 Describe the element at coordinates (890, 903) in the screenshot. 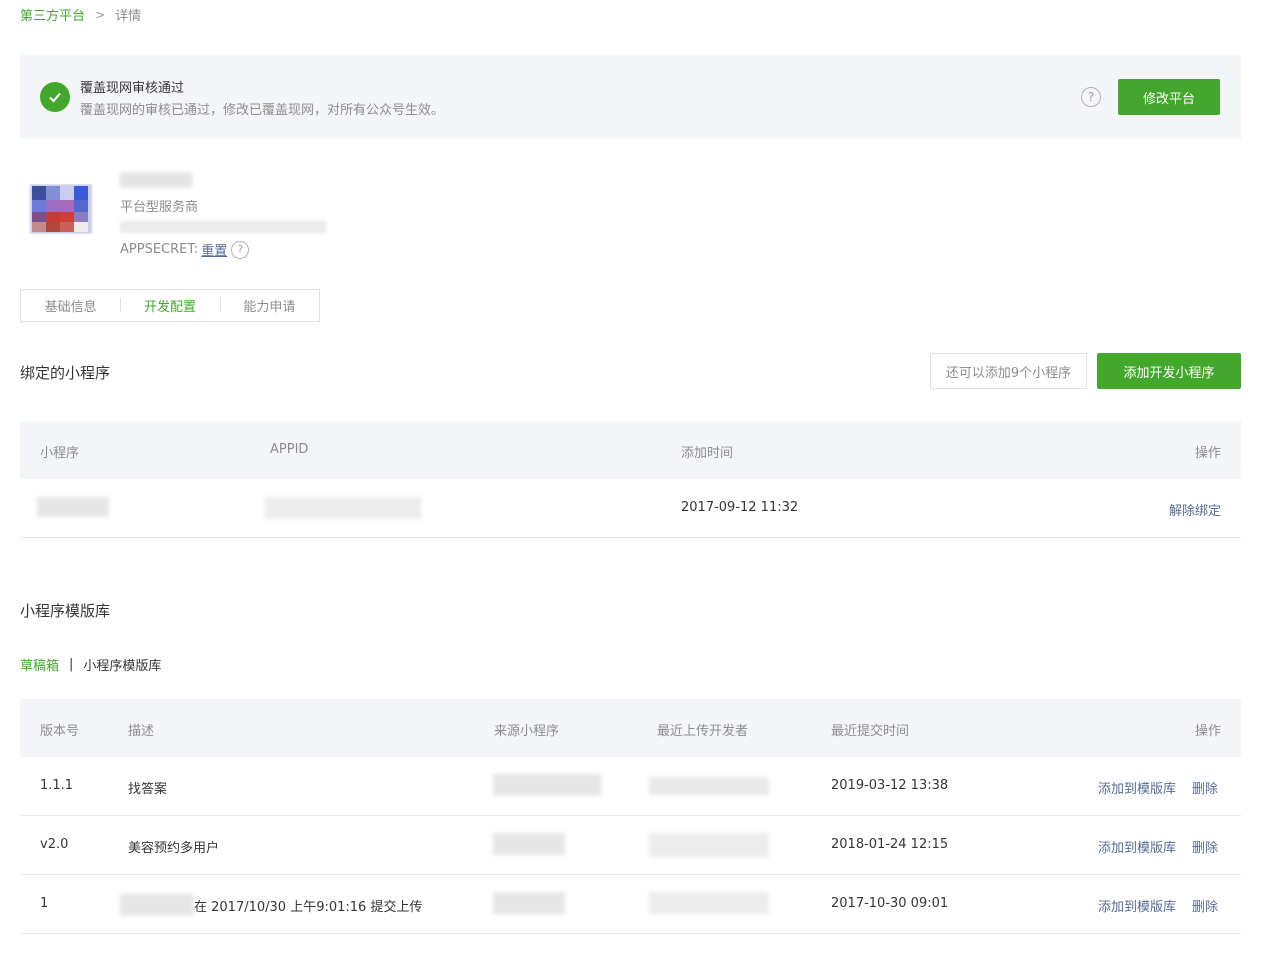

I see `submit-time: 2017-10-30 09:01` at that location.